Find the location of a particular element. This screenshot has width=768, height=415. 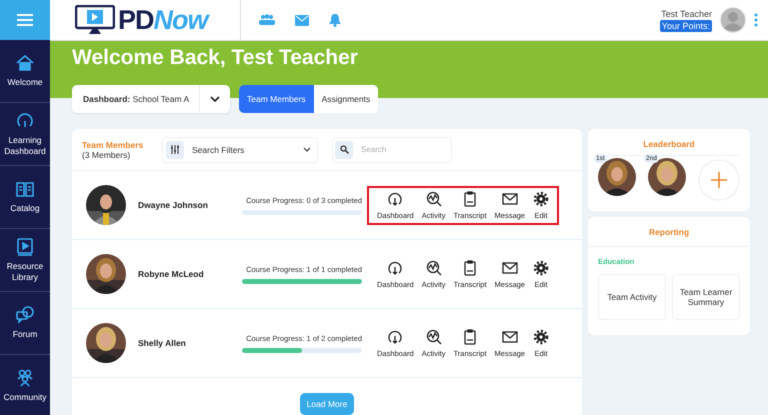

panel-title: Team Members is located at coordinates (113, 145).